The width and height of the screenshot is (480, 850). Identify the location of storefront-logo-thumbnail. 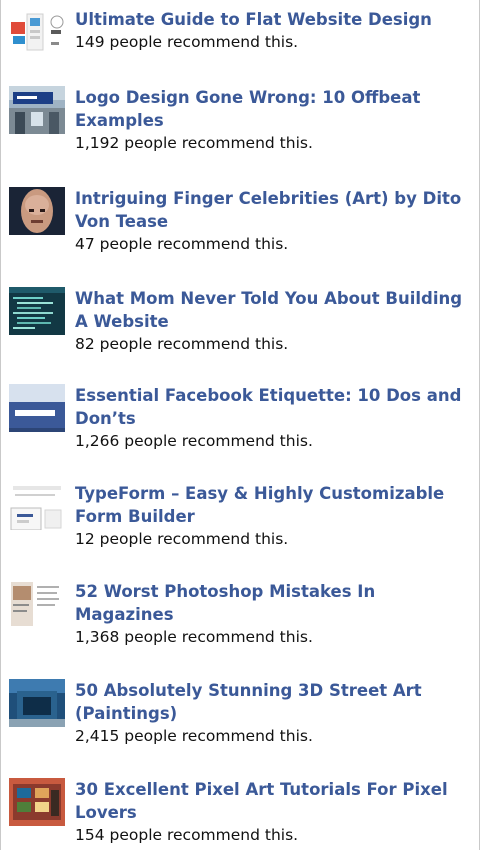
(37, 110).